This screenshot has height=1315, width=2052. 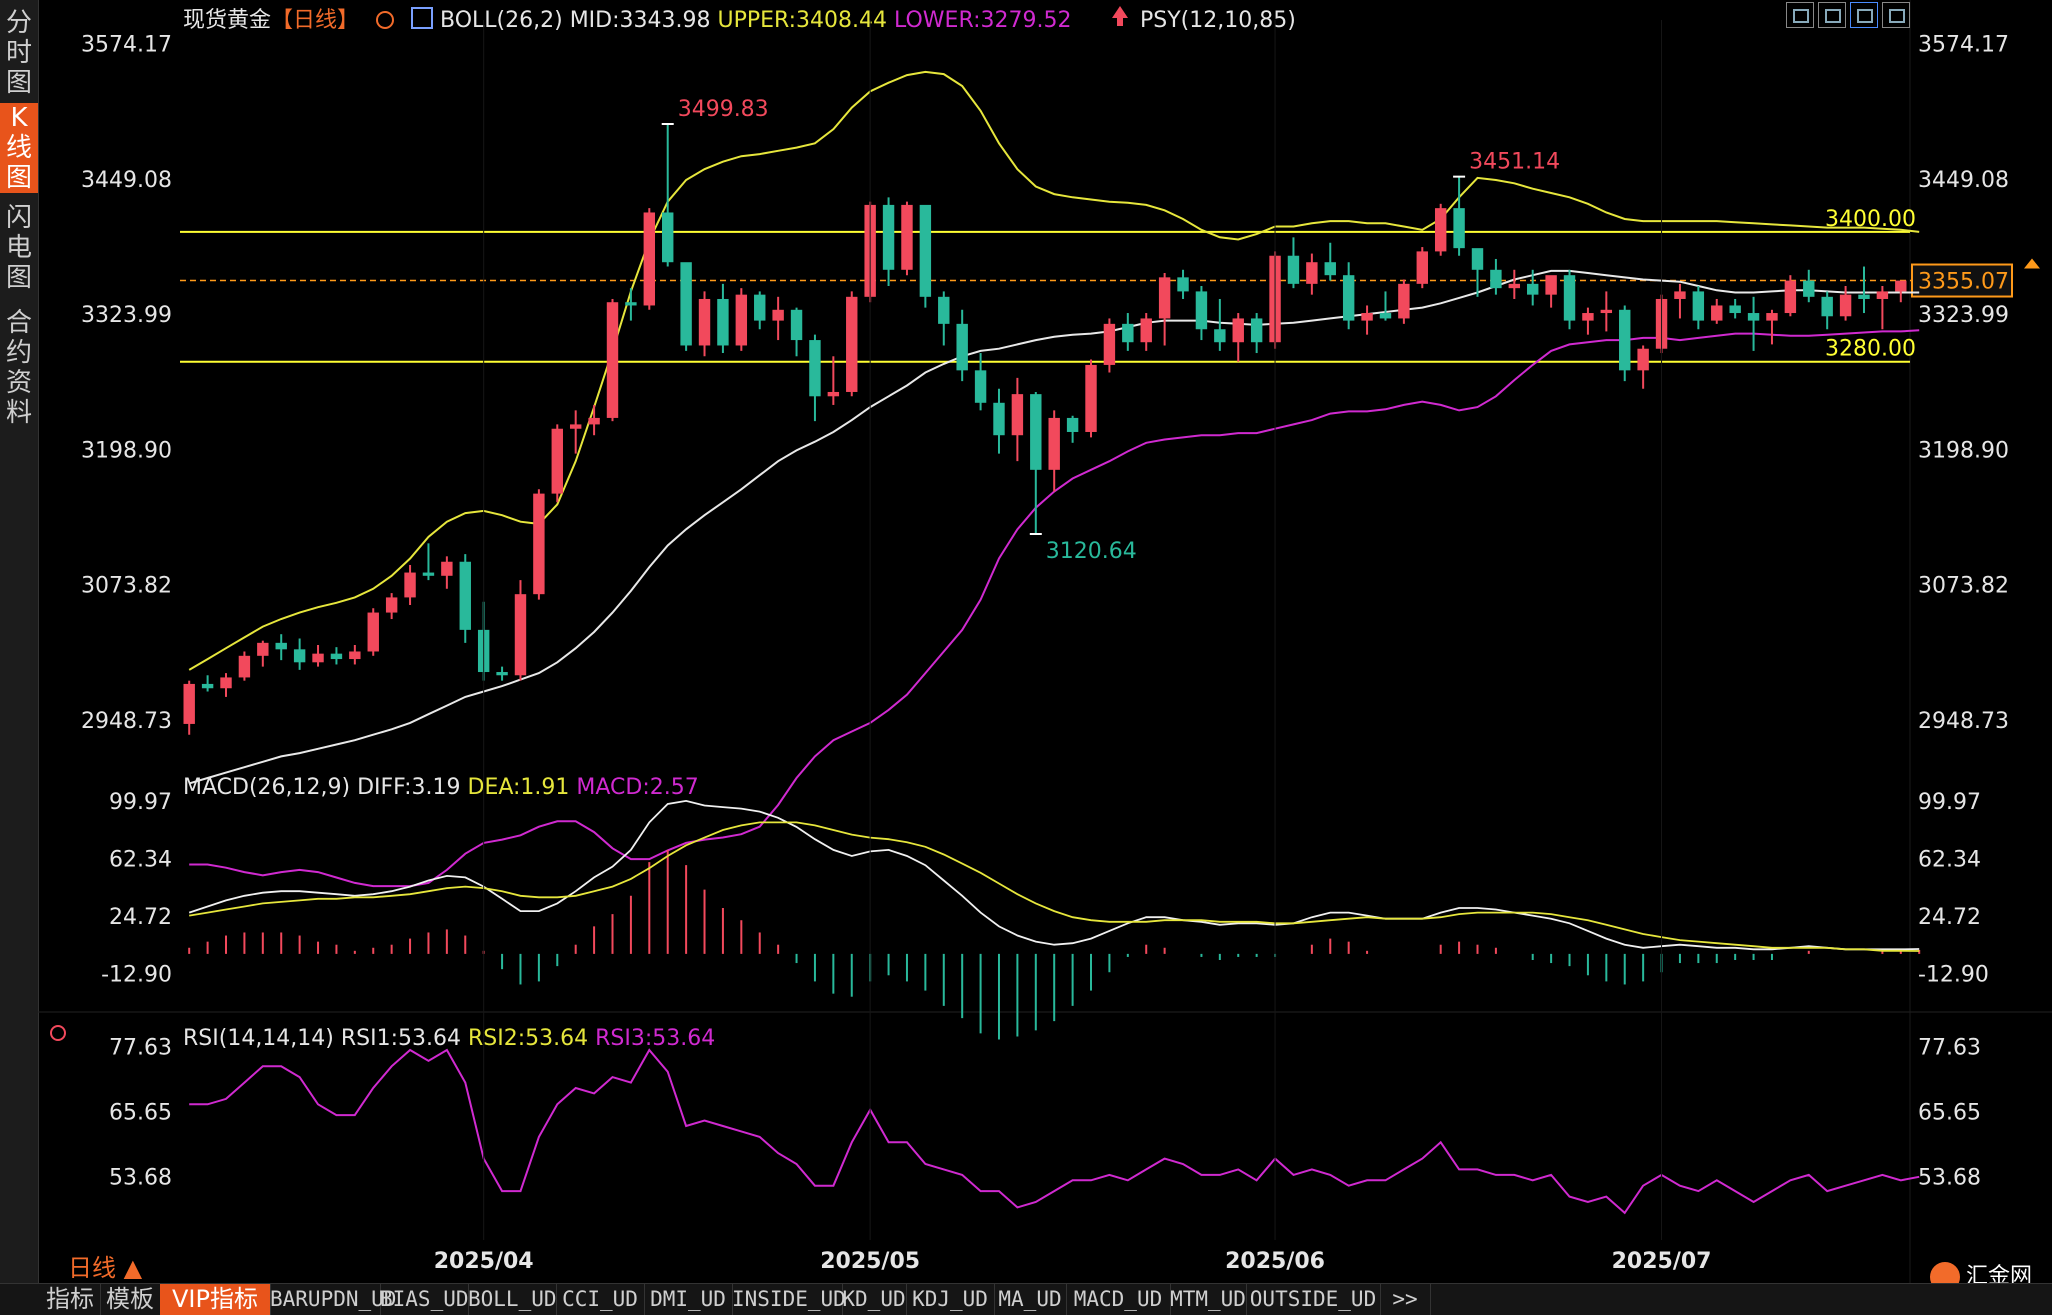 I want to click on period-selector: 日线 ▲, so click(x=105, y=1265).